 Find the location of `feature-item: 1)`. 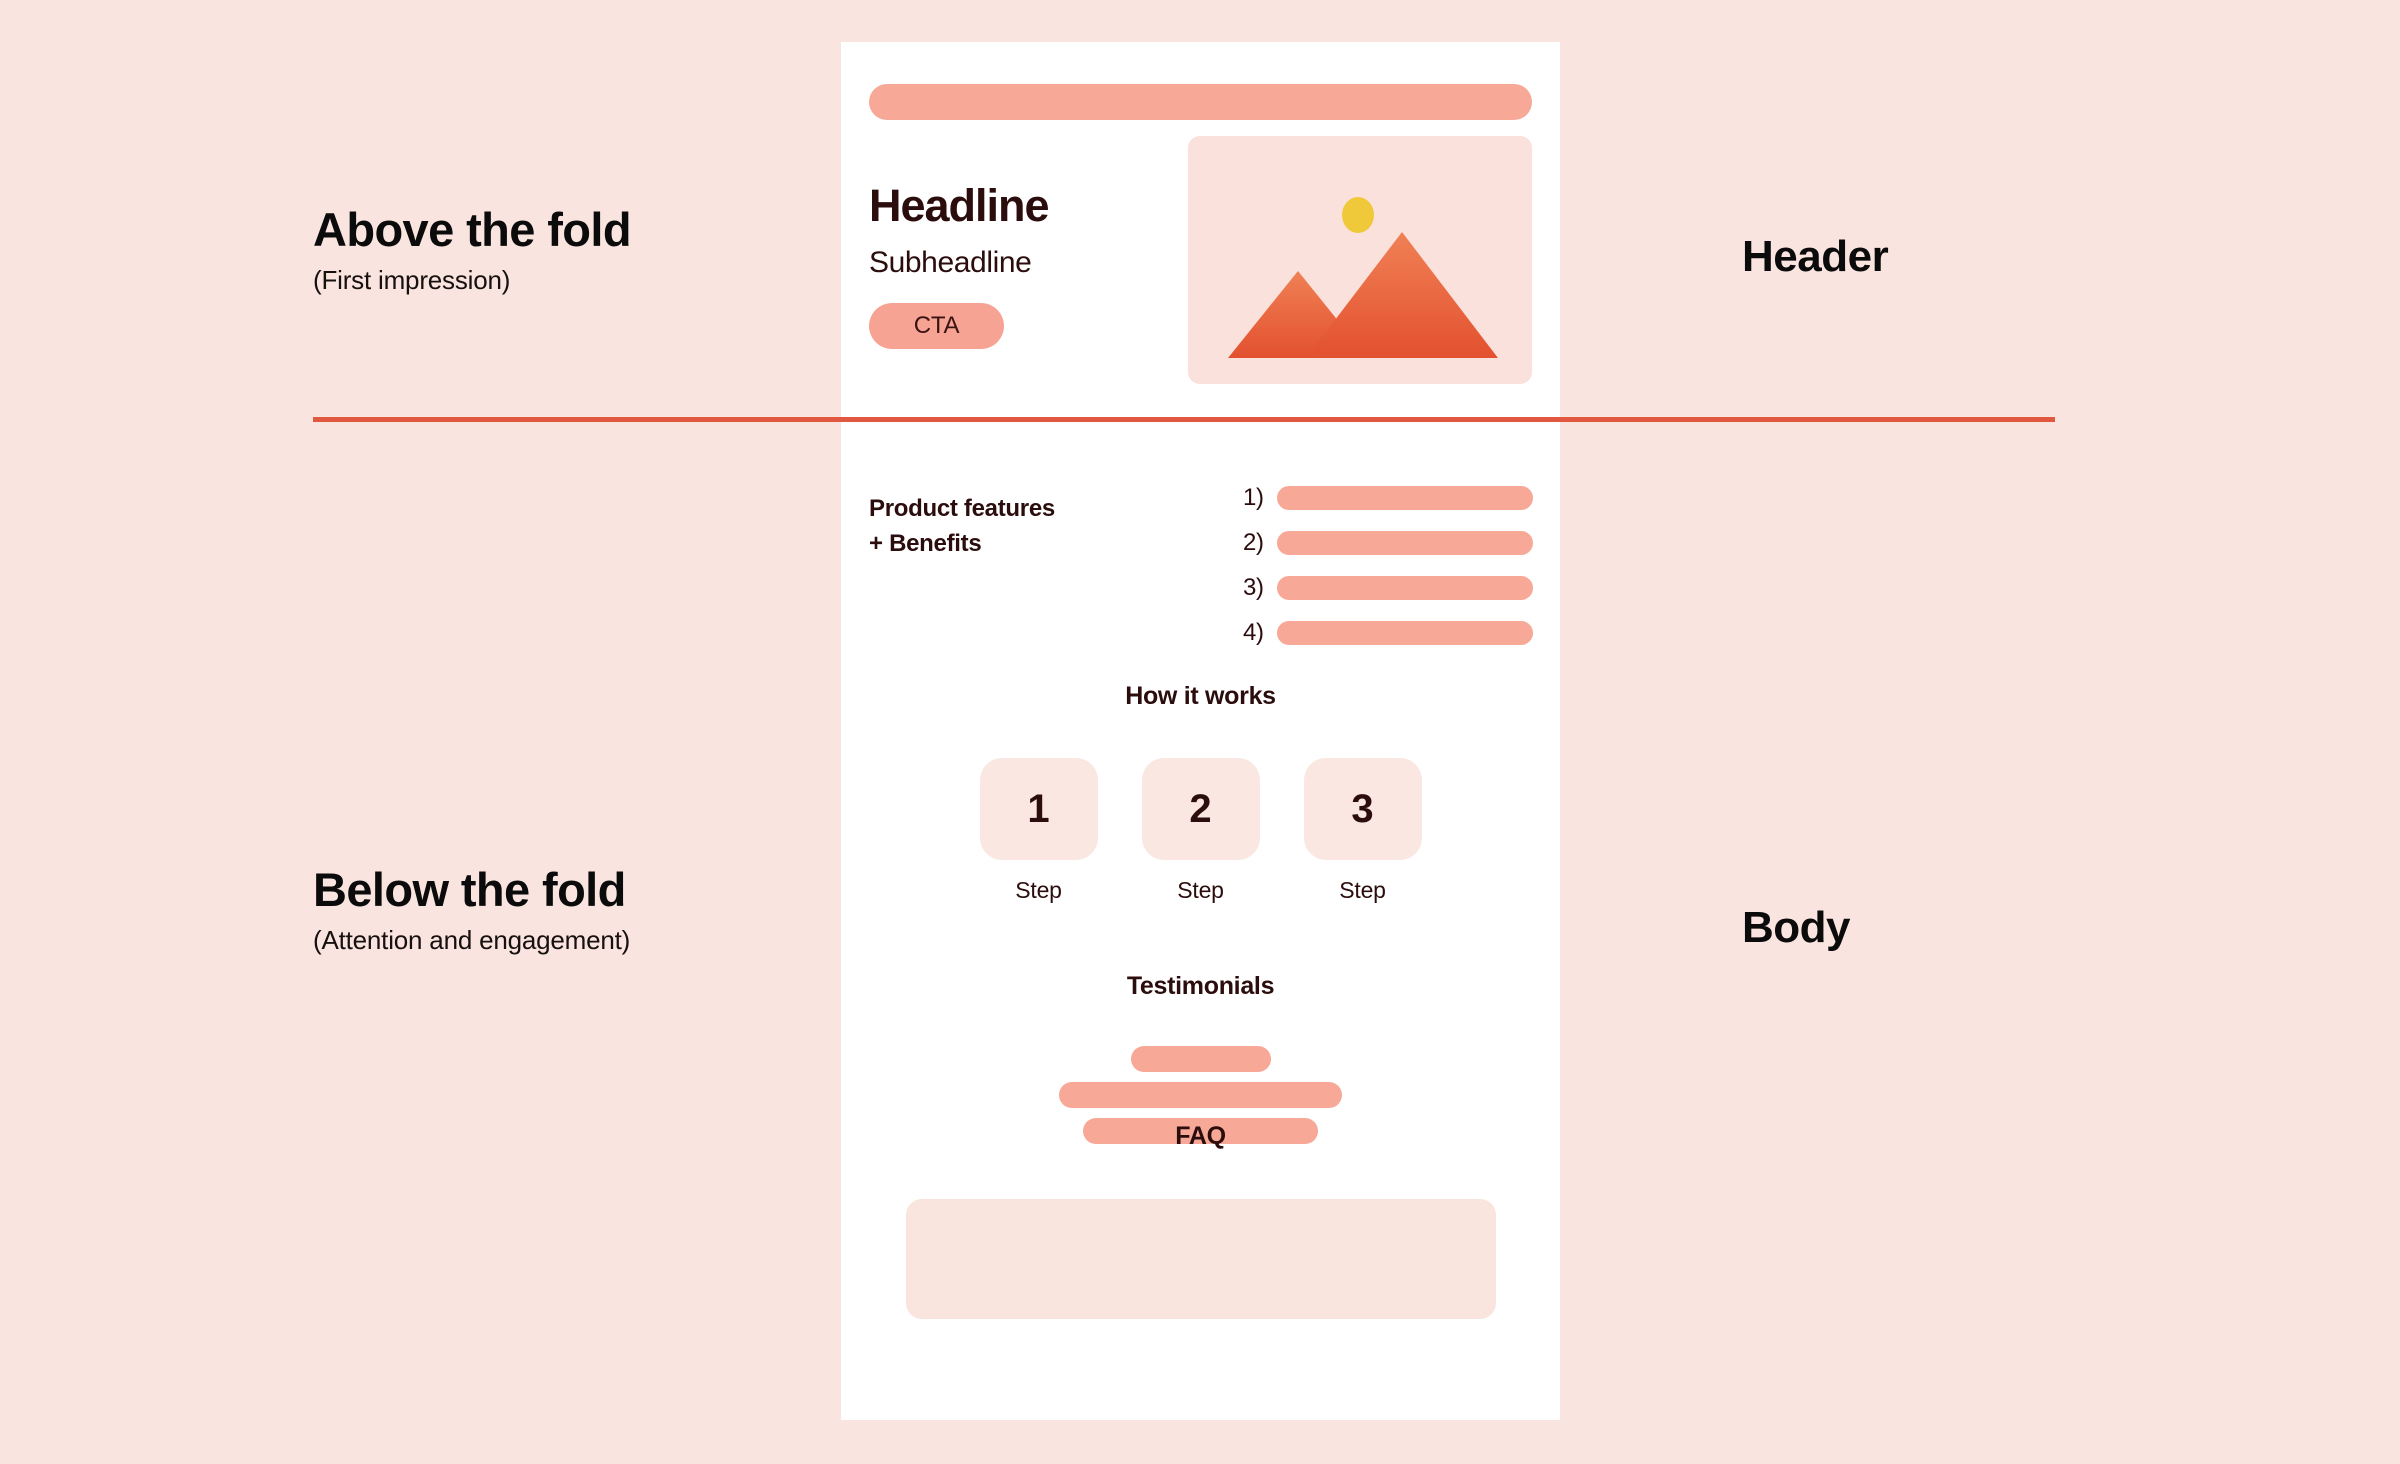

feature-item: 1) is located at coordinates (1388, 498).